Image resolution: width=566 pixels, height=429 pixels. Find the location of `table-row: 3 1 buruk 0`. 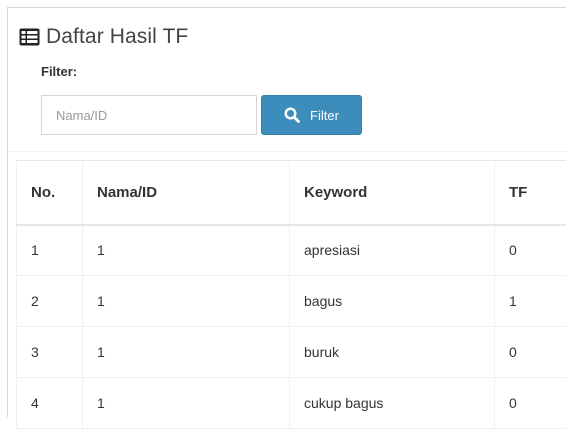

table-row: 3 1 buruk 0 is located at coordinates (291, 352).